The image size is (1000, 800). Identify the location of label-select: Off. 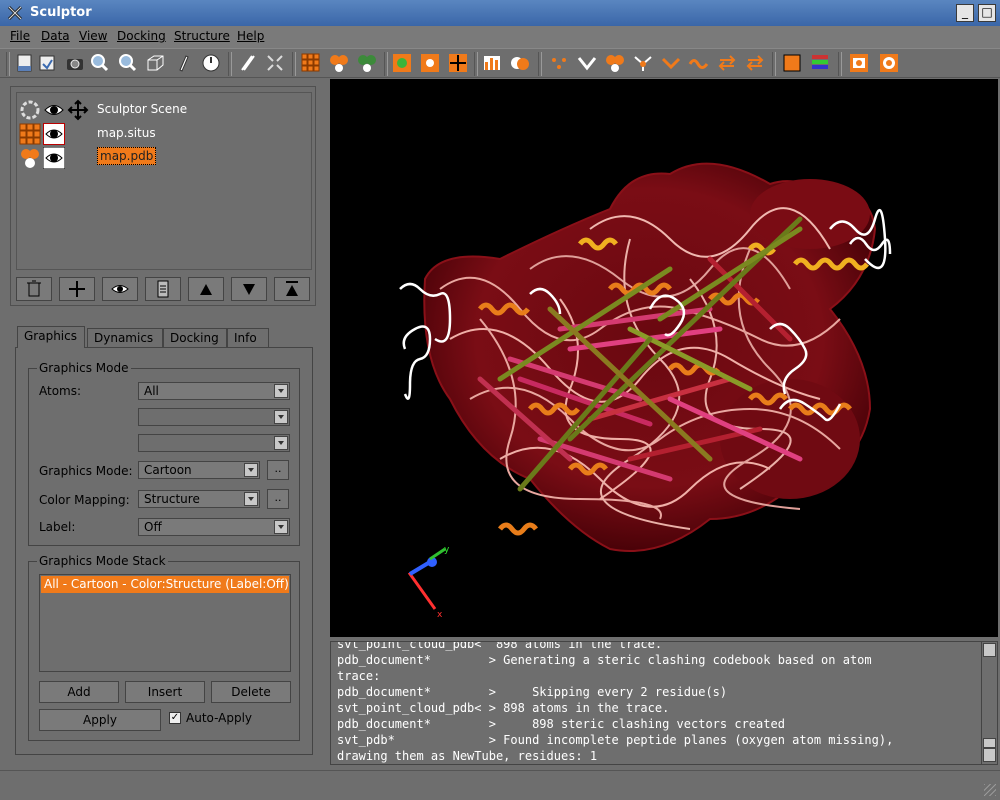
(214, 527).